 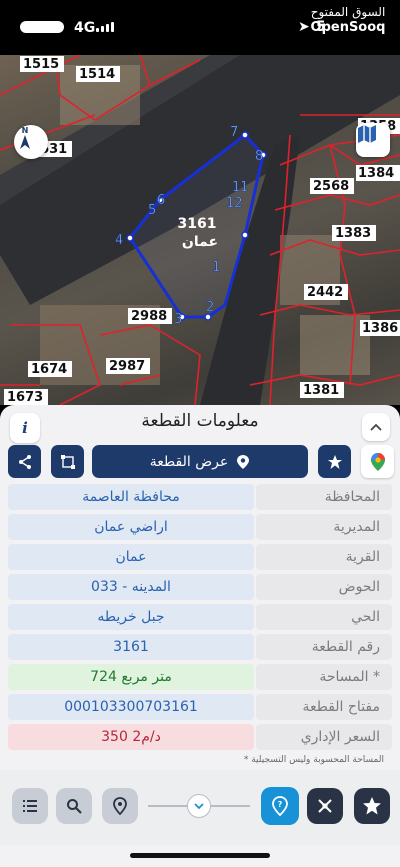 I want to click on detail-row-directorate: اراضي عمان المديرية, so click(x=200, y=527).